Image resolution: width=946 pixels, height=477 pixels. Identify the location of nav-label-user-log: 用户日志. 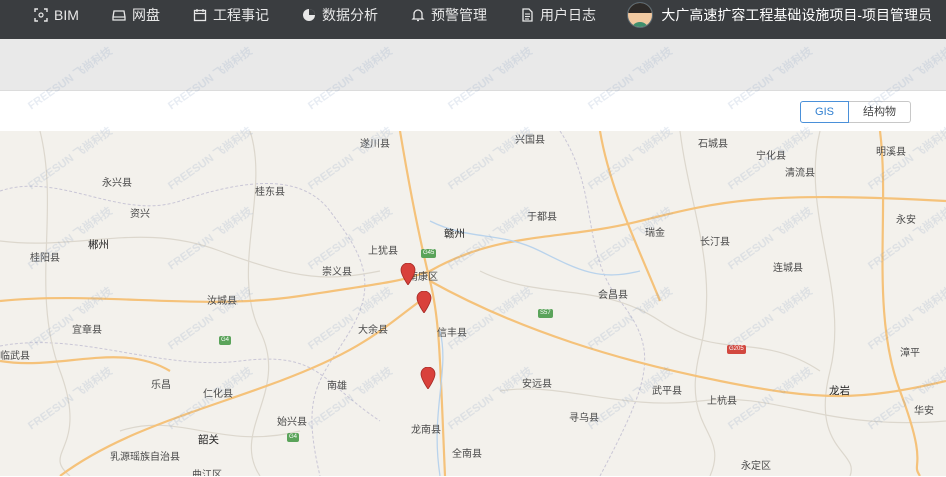
(568, 15).